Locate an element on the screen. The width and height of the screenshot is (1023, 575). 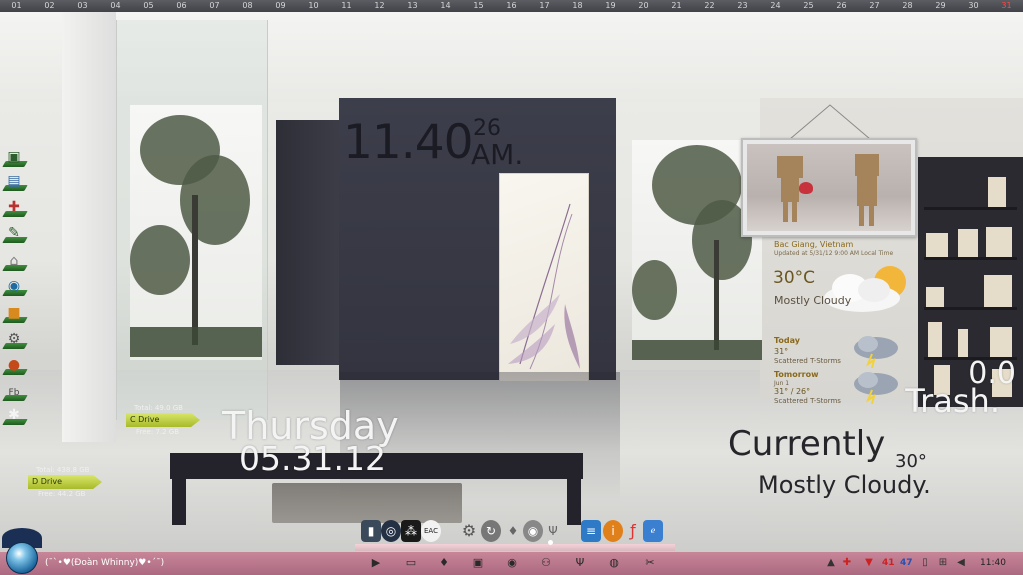
currently-temp: 30° is located at coordinates (911, 461).